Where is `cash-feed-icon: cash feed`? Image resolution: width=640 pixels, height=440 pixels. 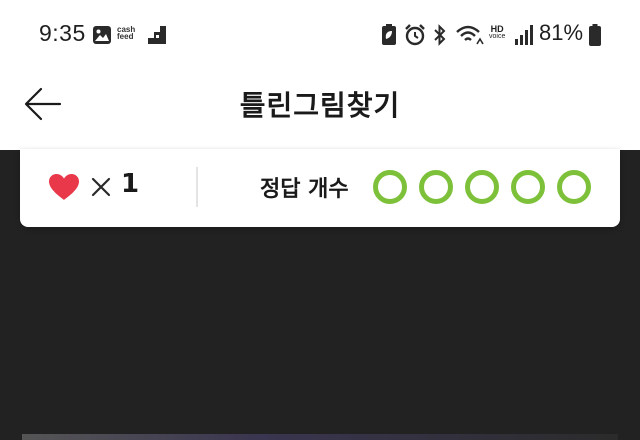 cash-feed-icon: cash feed is located at coordinates (126, 33).